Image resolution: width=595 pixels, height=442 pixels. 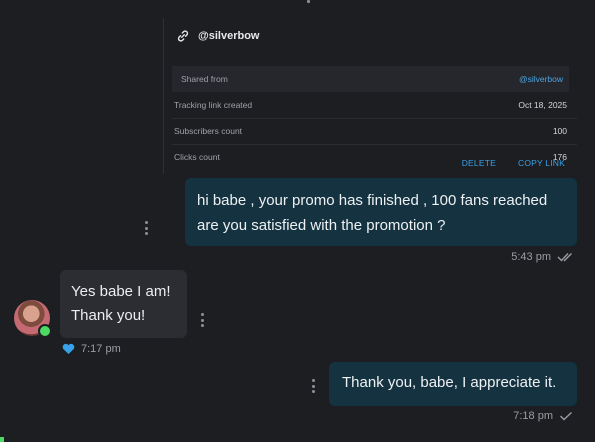 What do you see at coordinates (566, 416) in the screenshot?
I see `check-icon` at bounding box center [566, 416].